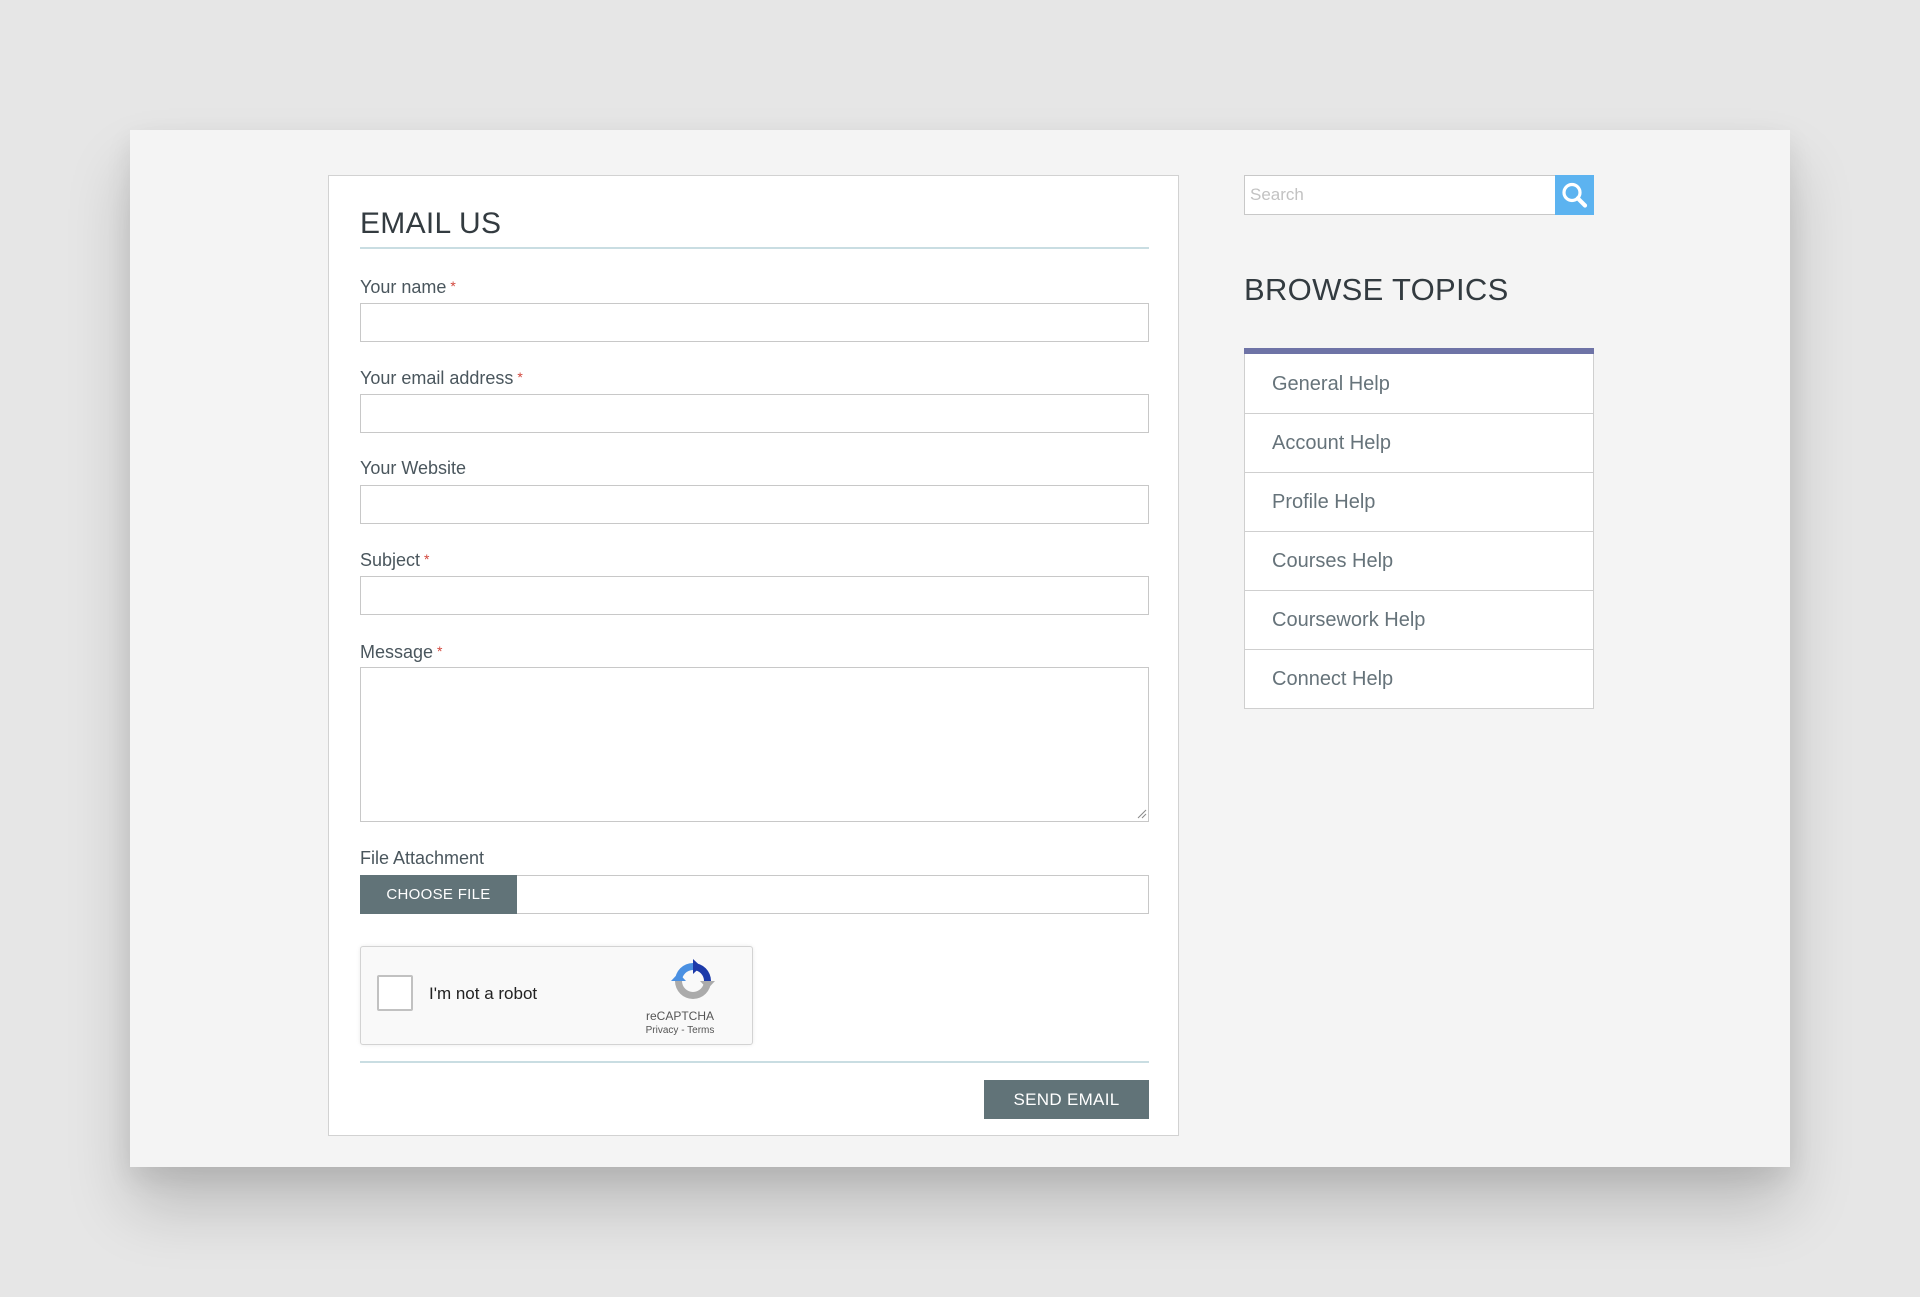 This screenshot has height=1297, width=1920. Describe the element at coordinates (1399, 195) in the screenshot. I see `search-input` at that location.